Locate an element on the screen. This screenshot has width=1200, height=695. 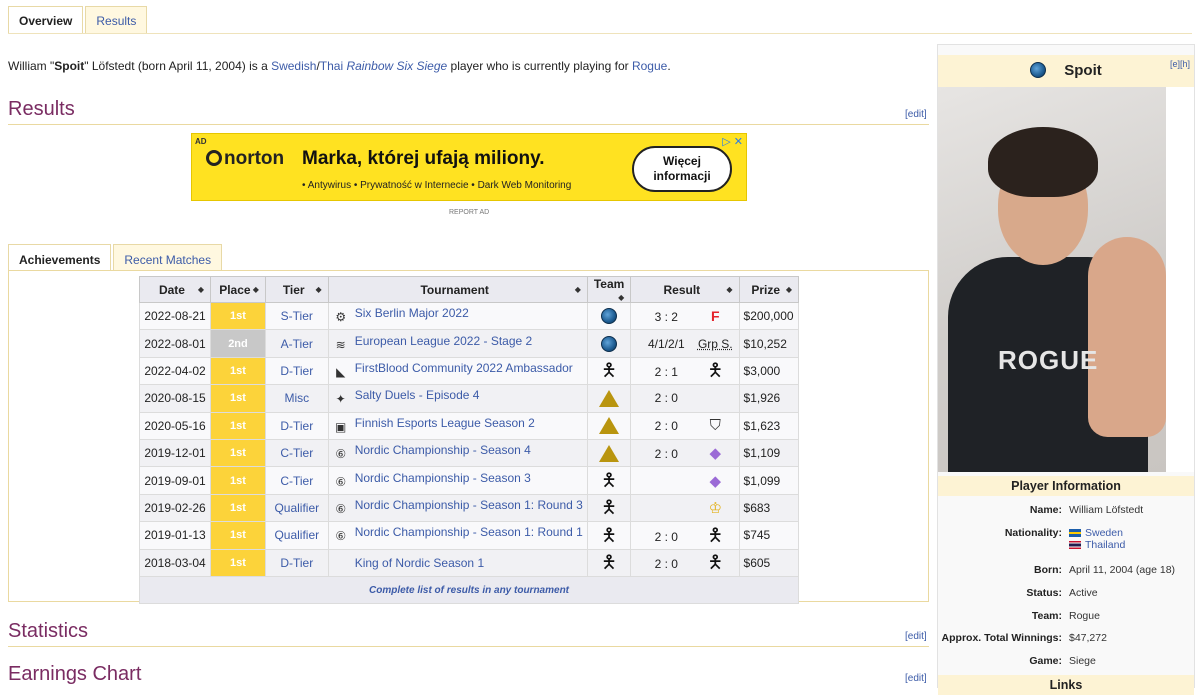
col-prize: Prize ◆ is located at coordinates (769, 289).